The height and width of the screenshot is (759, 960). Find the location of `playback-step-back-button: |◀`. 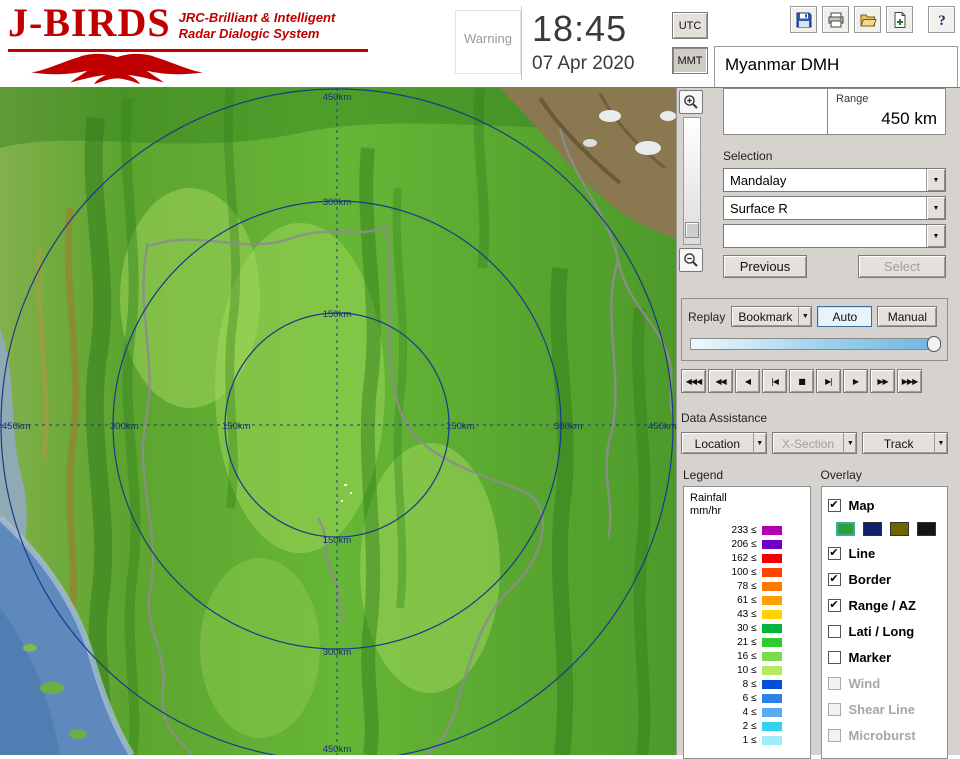

playback-step-back-button: |◀ is located at coordinates (774, 381).